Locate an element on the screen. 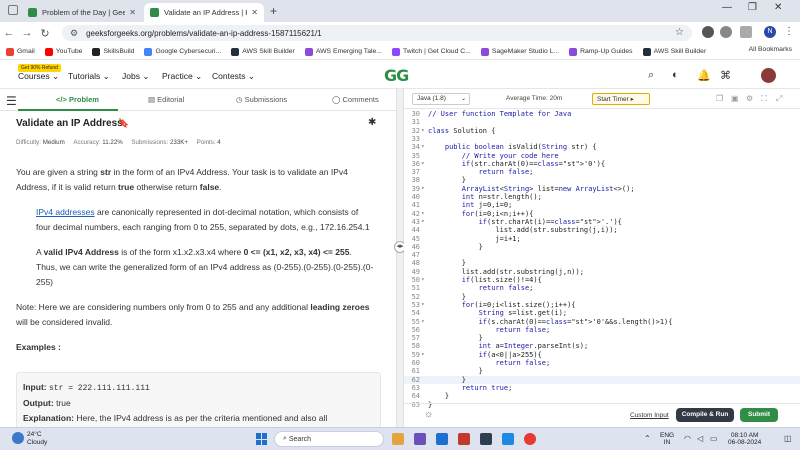 The image size is (800, 450). code-line: 37 return false; is located at coordinates (602, 172).